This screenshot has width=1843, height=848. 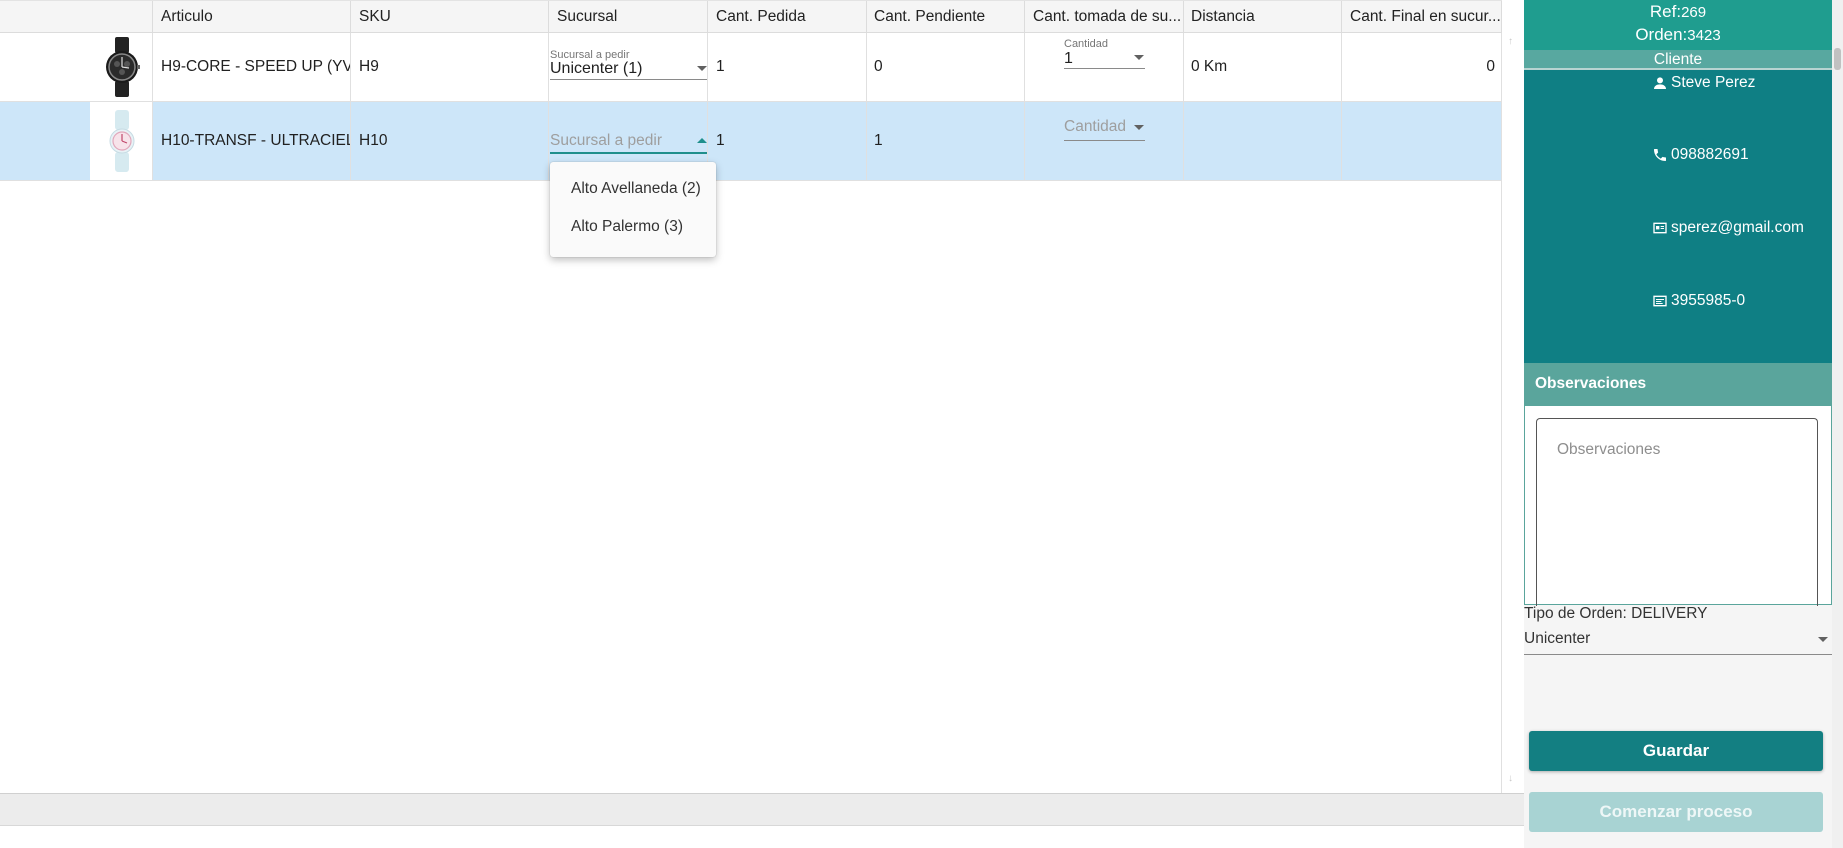 I want to click on dropdown-option-alto-avellaneda: Alto Avellaneda (2), so click(x=633, y=189).